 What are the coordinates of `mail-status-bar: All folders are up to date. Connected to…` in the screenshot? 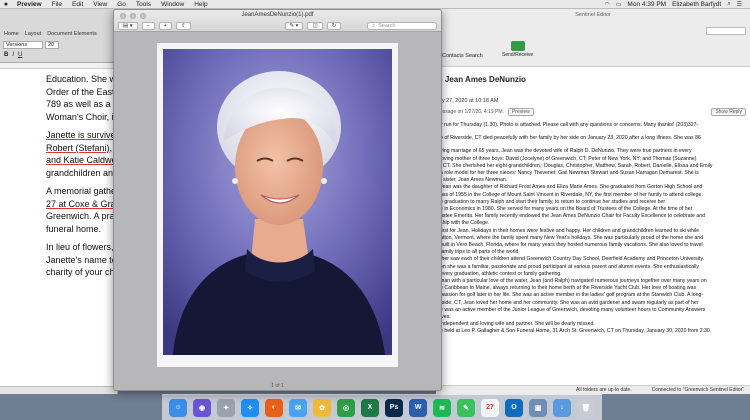 It's located at (593, 389).